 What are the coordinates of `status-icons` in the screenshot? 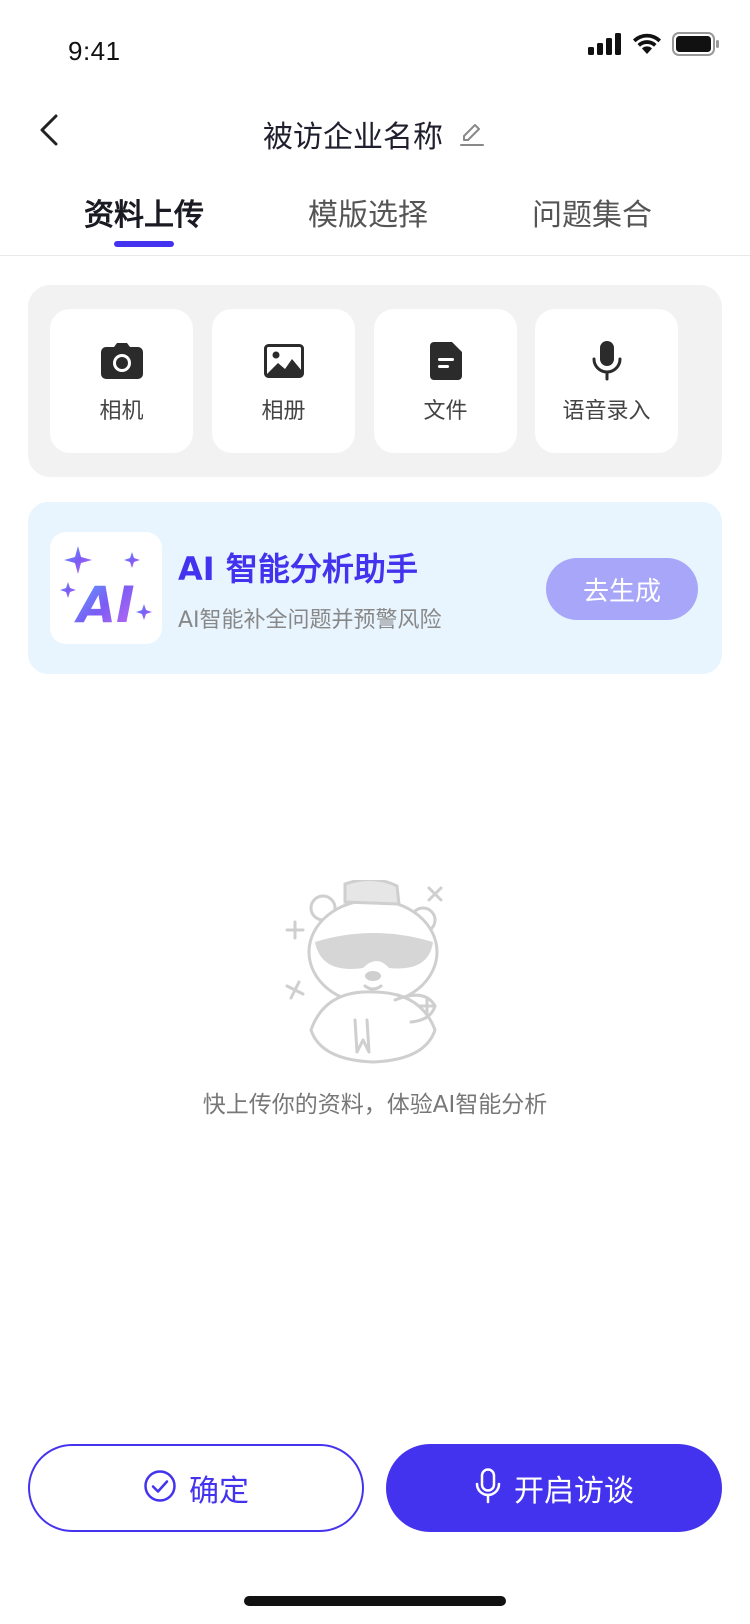 It's located at (654, 46).